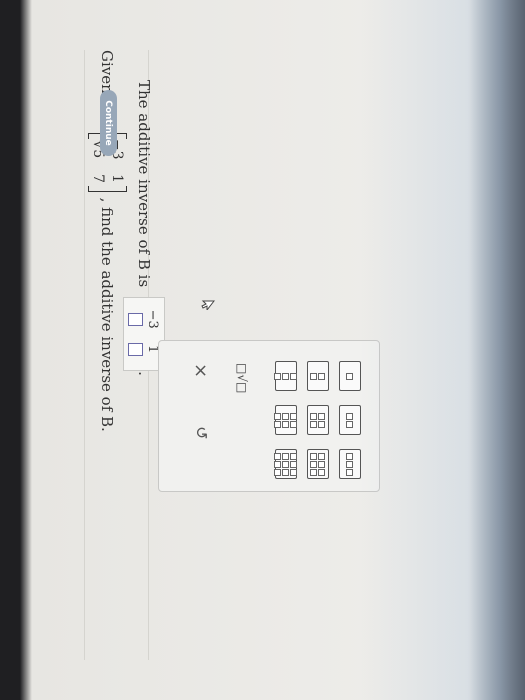  Describe the element at coordinates (350, 464) in the screenshot. I see `matrix-1x3-button` at that location.